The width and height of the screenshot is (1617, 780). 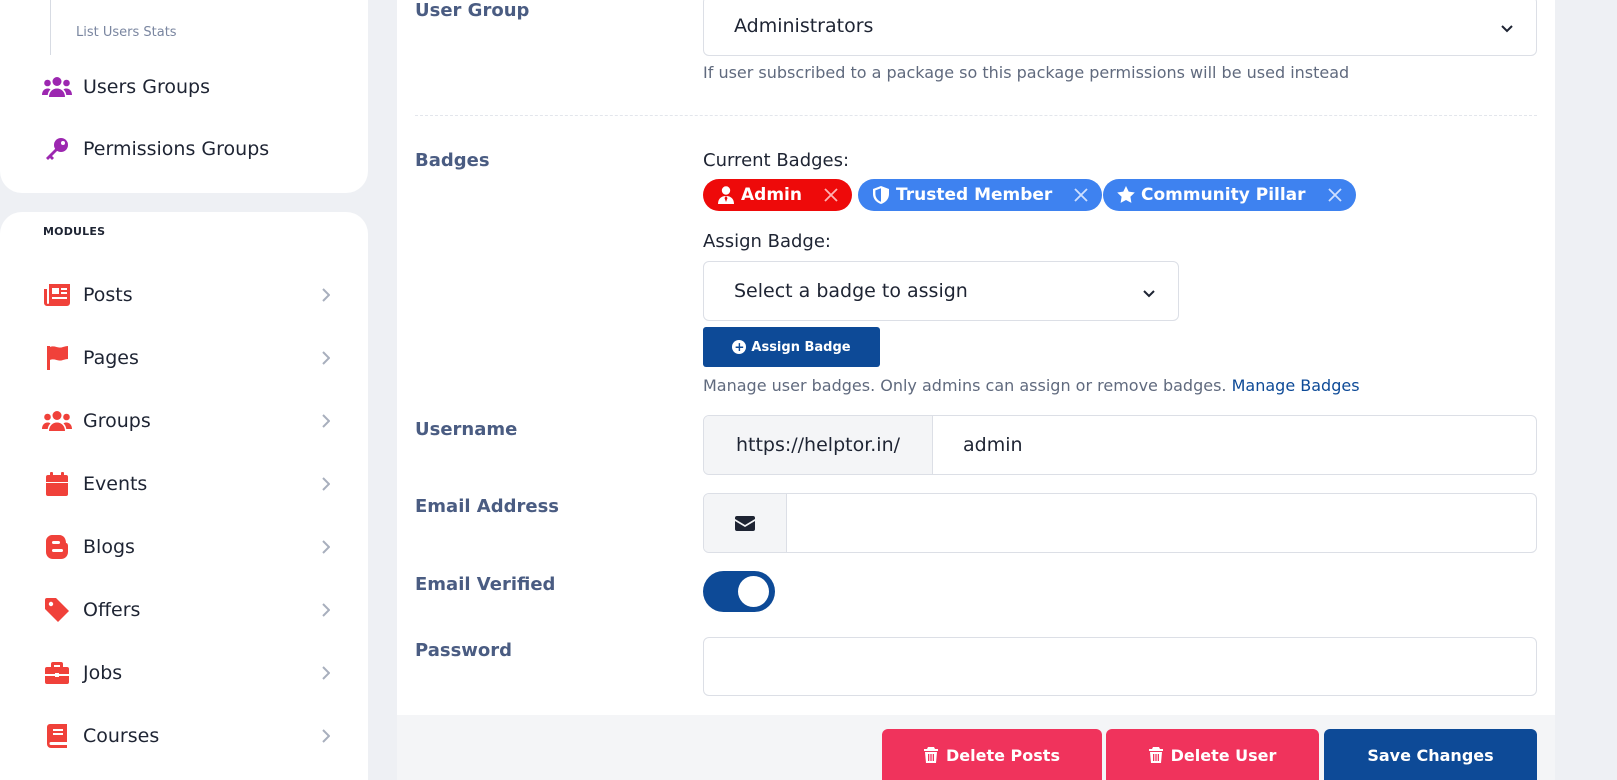 What do you see at coordinates (117, 421) in the screenshot?
I see `sidebar-item-label: Groups` at bounding box center [117, 421].